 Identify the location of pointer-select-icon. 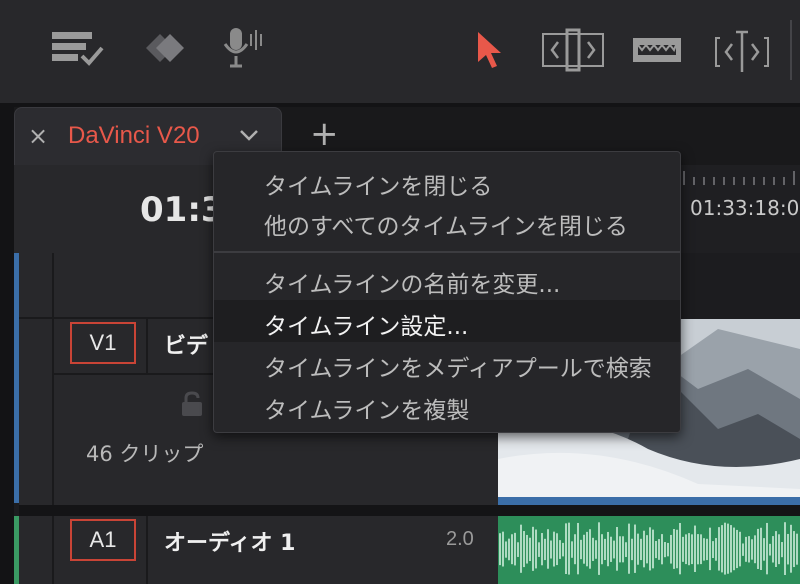
(489, 50).